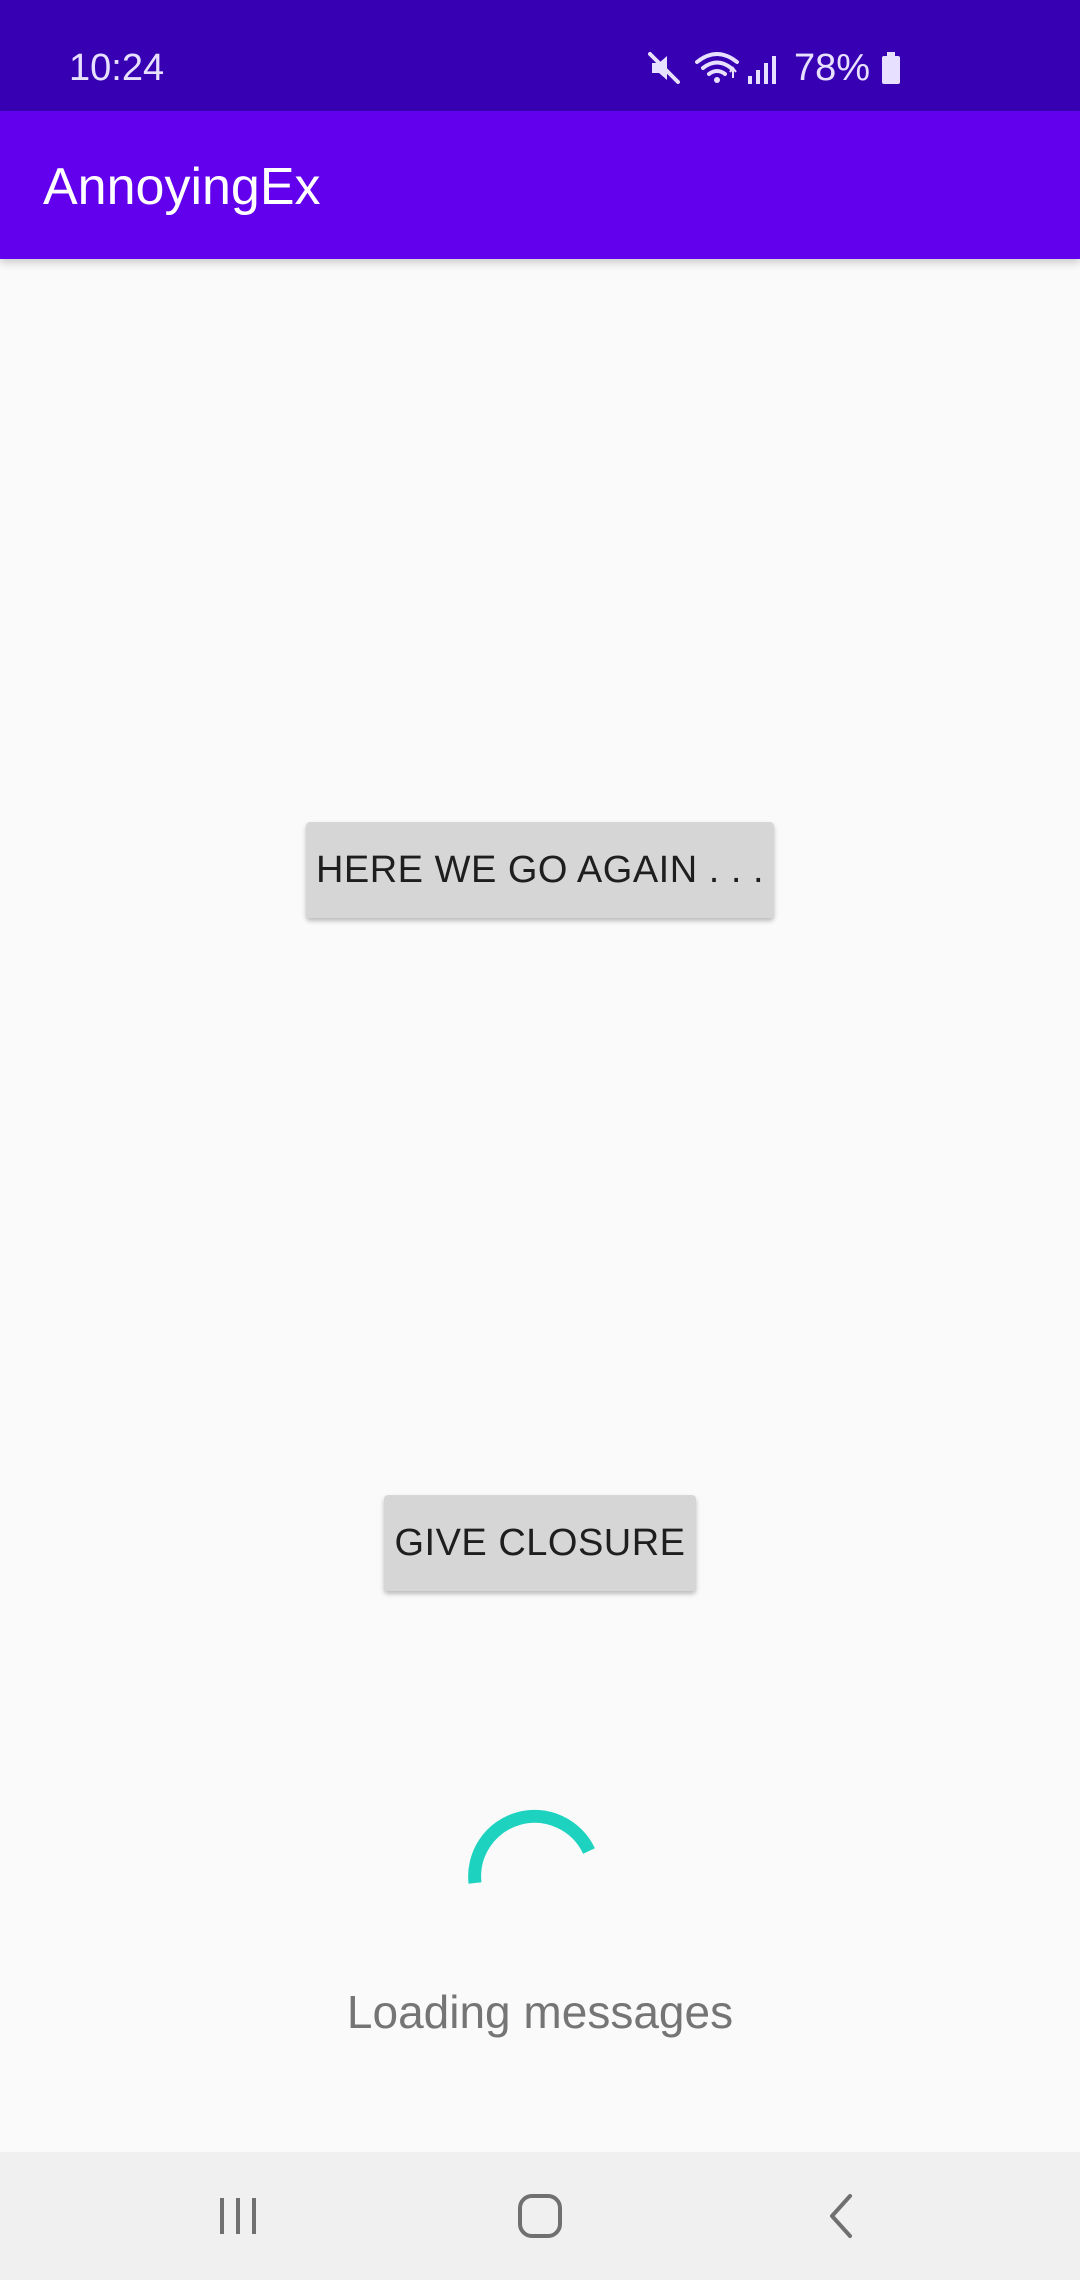 The image size is (1080, 2280). I want to click on battery-percent: 78%, so click(831, 68).